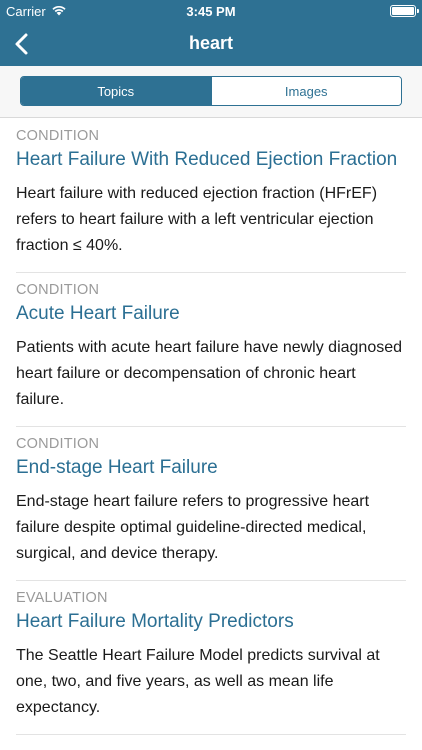  I want to click on page-title: heart, so click(210, 43).